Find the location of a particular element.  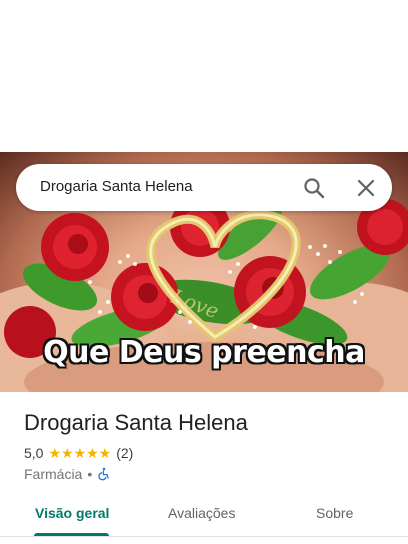

tab-reviews: Avaliações is located at coordinates (201, 513).